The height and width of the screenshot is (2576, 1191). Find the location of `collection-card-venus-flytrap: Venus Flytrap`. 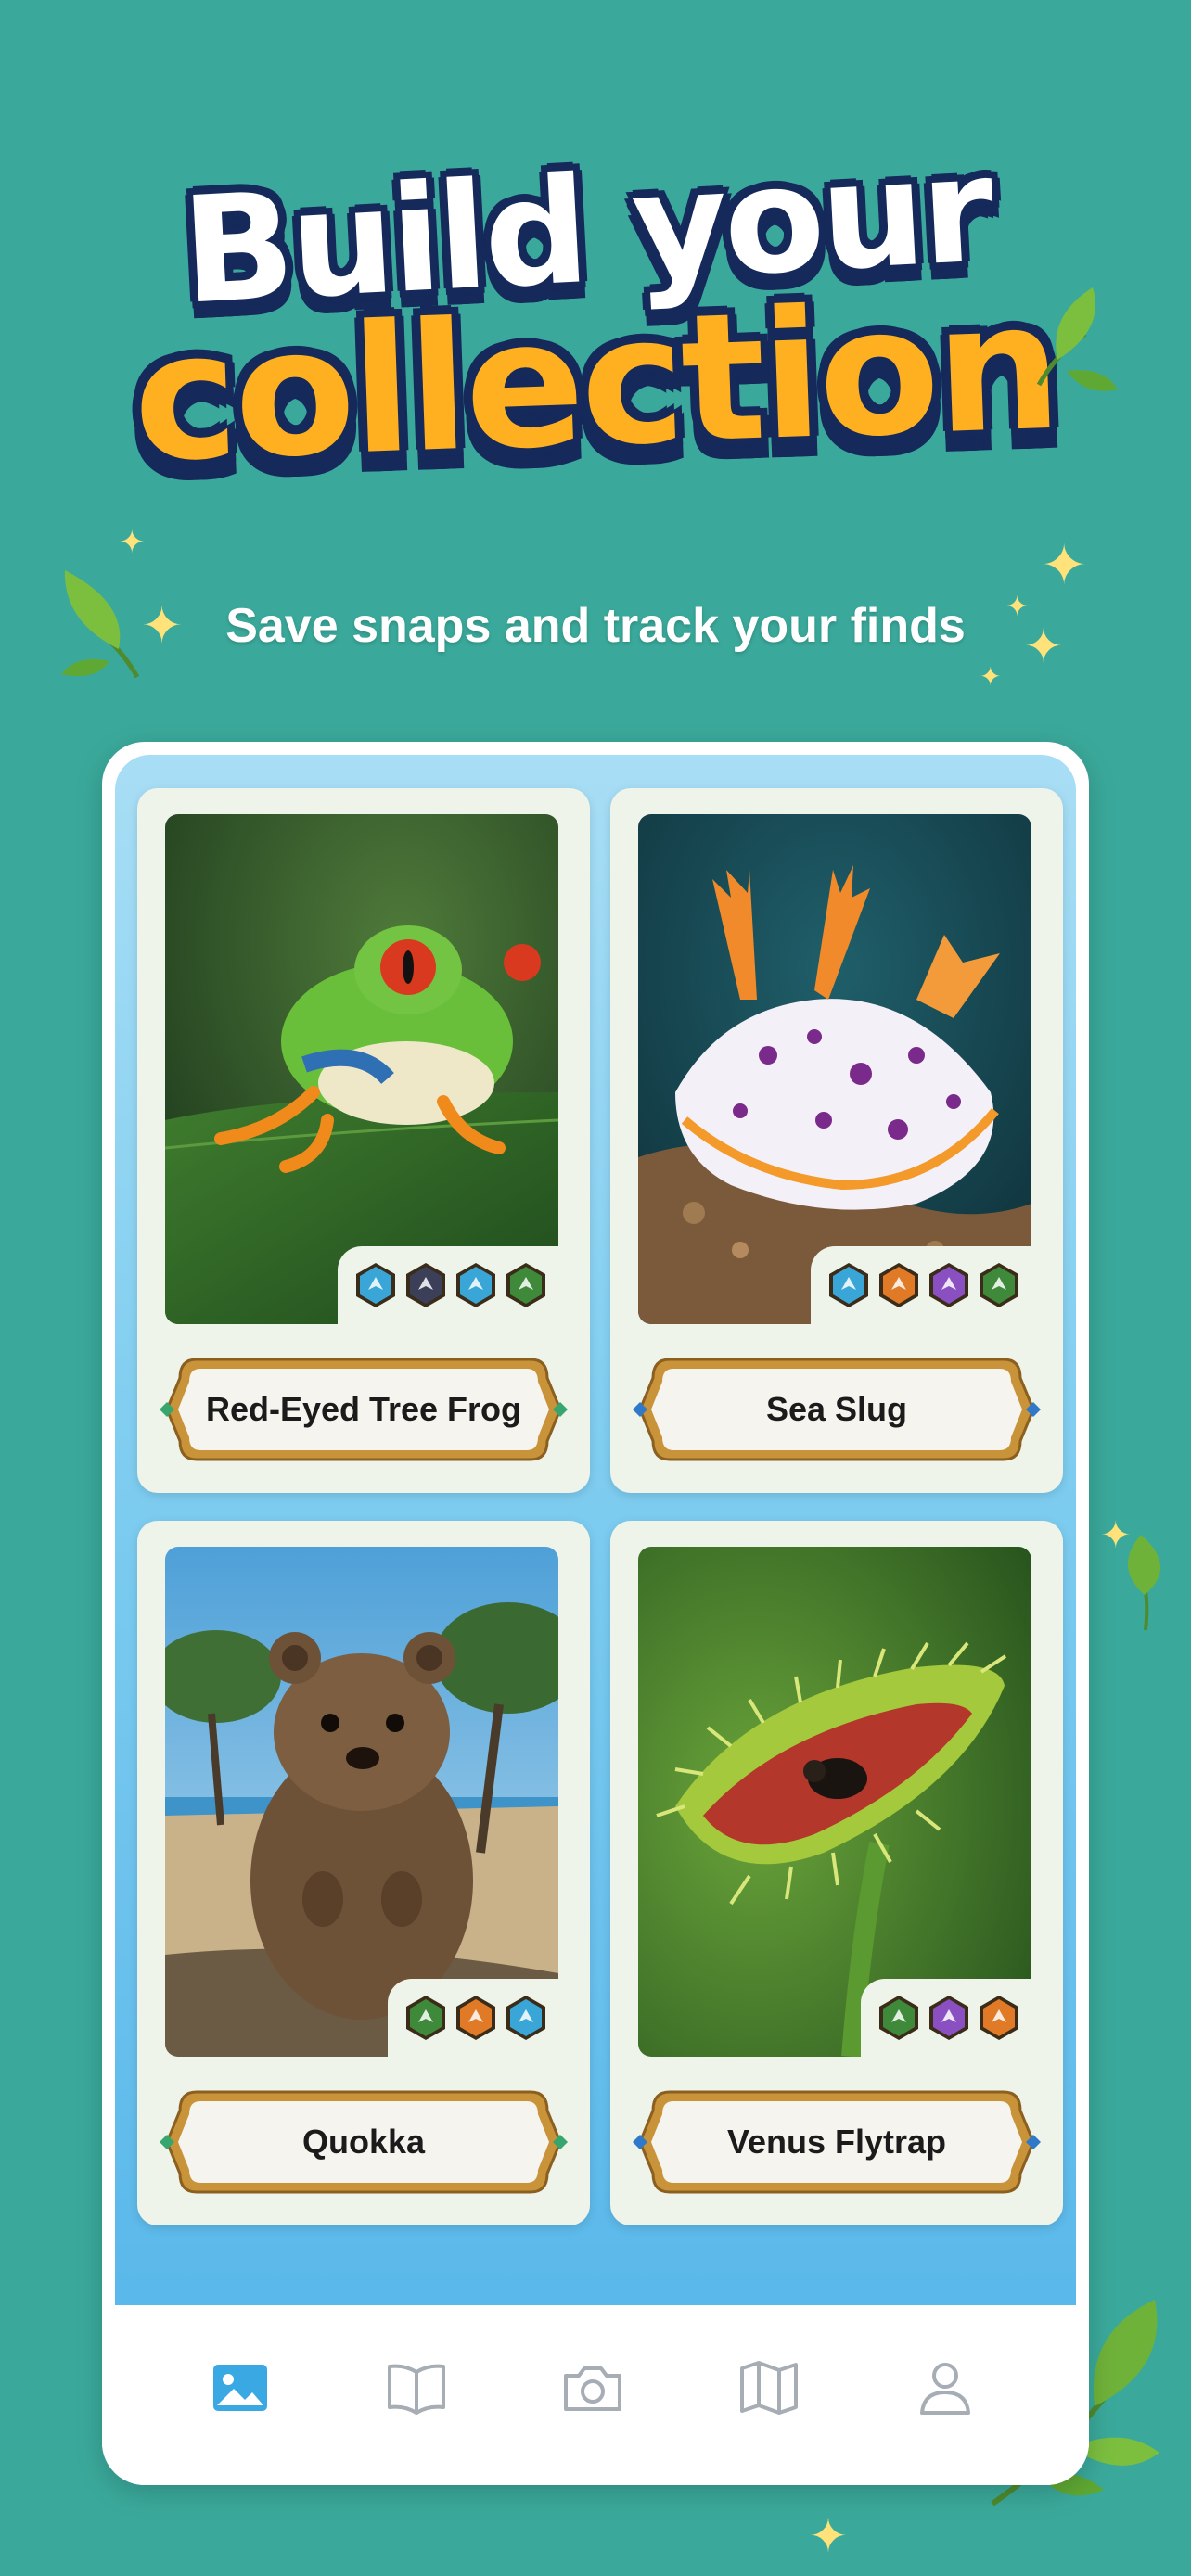

collection-card-venus-flytrap: Venus Flytrap is located at coordinates (836, 1873).